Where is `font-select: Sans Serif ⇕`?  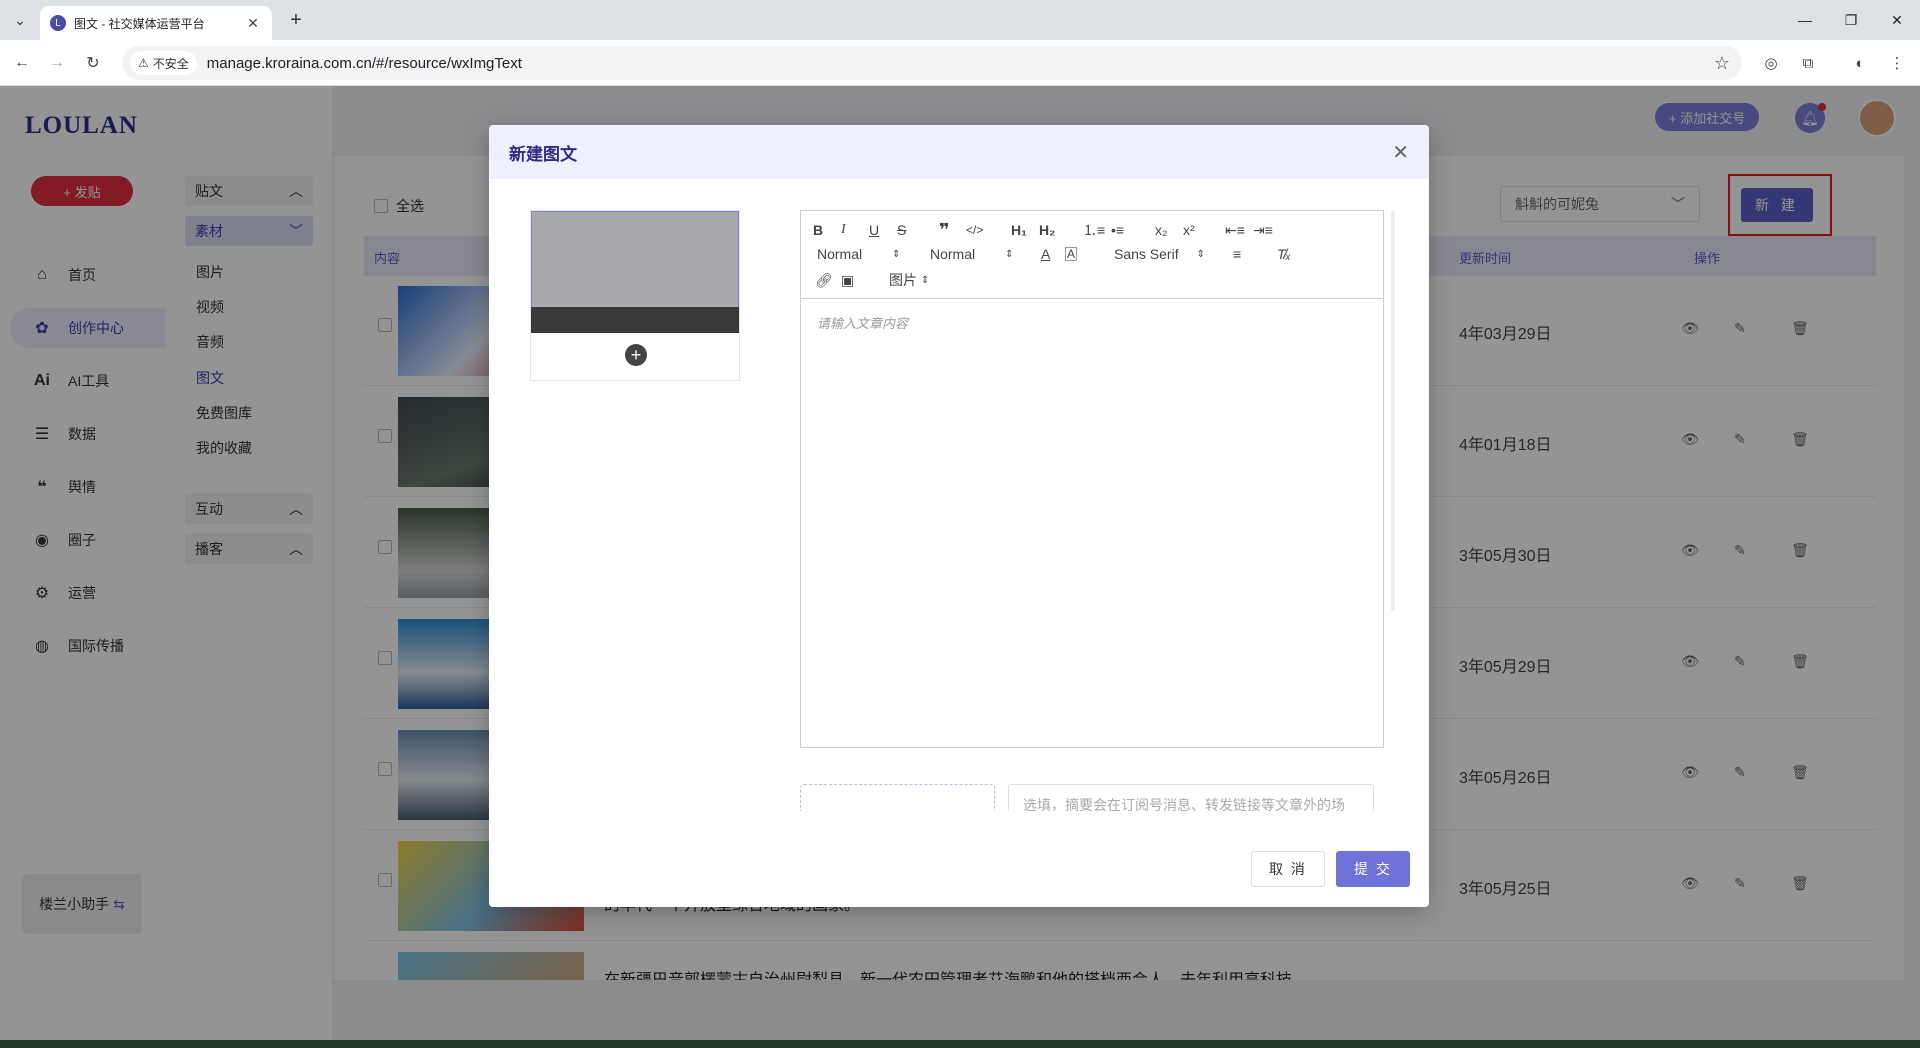 font-select: Sans Serif ⇕ is located at coordinates (1159, 254).